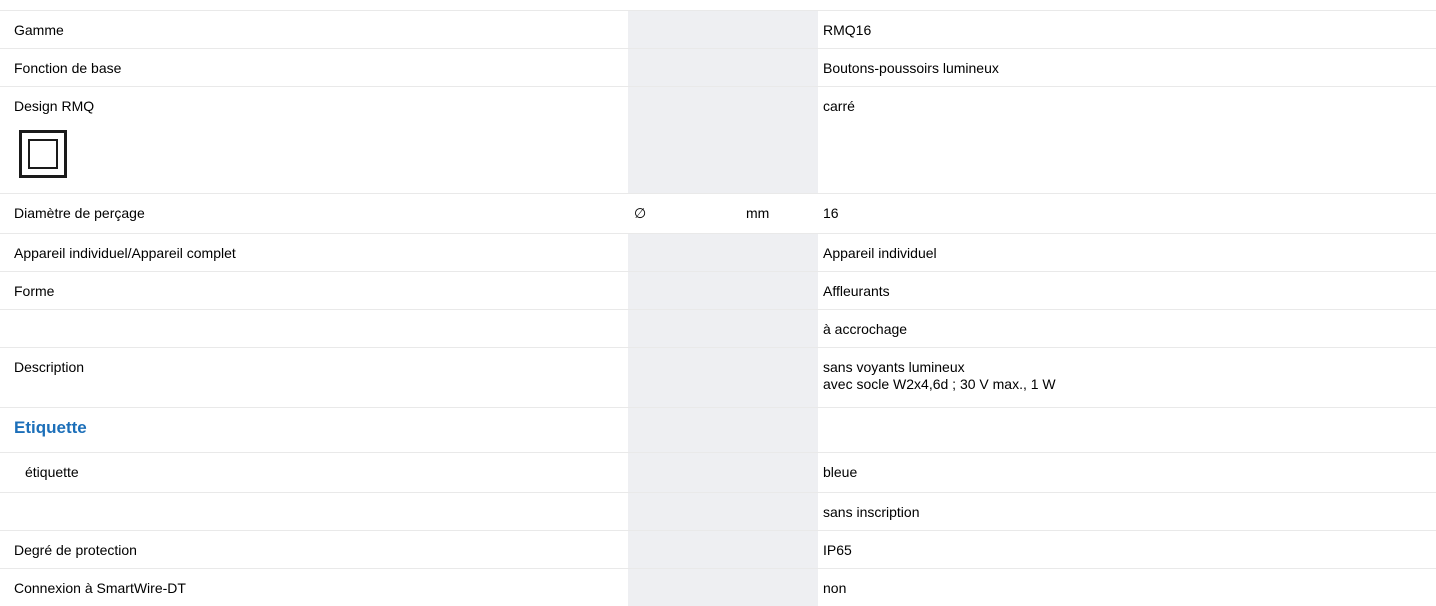  I want to click on spec-row-forme-2: à accrochage, so click(718, 328).